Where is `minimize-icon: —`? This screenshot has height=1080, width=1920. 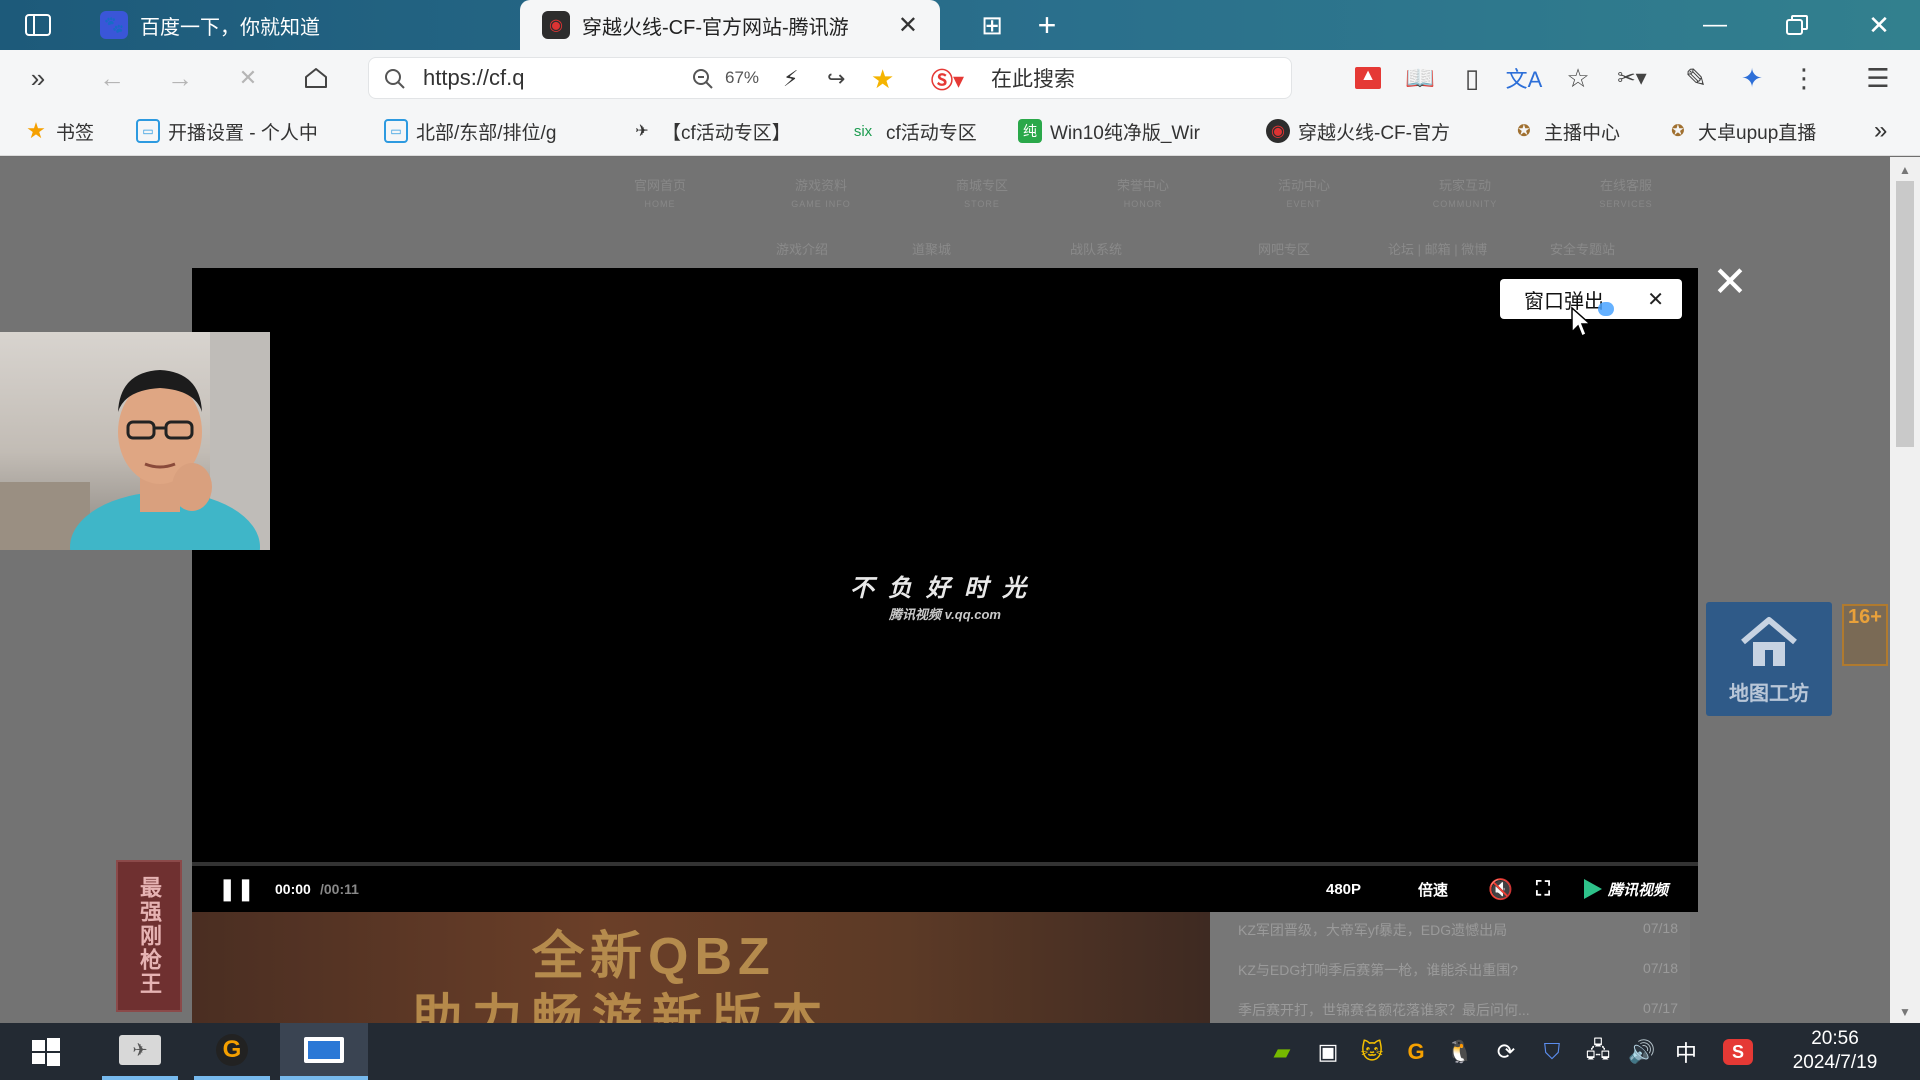 minimize-icon: — is located at coordinates (1715, 25).